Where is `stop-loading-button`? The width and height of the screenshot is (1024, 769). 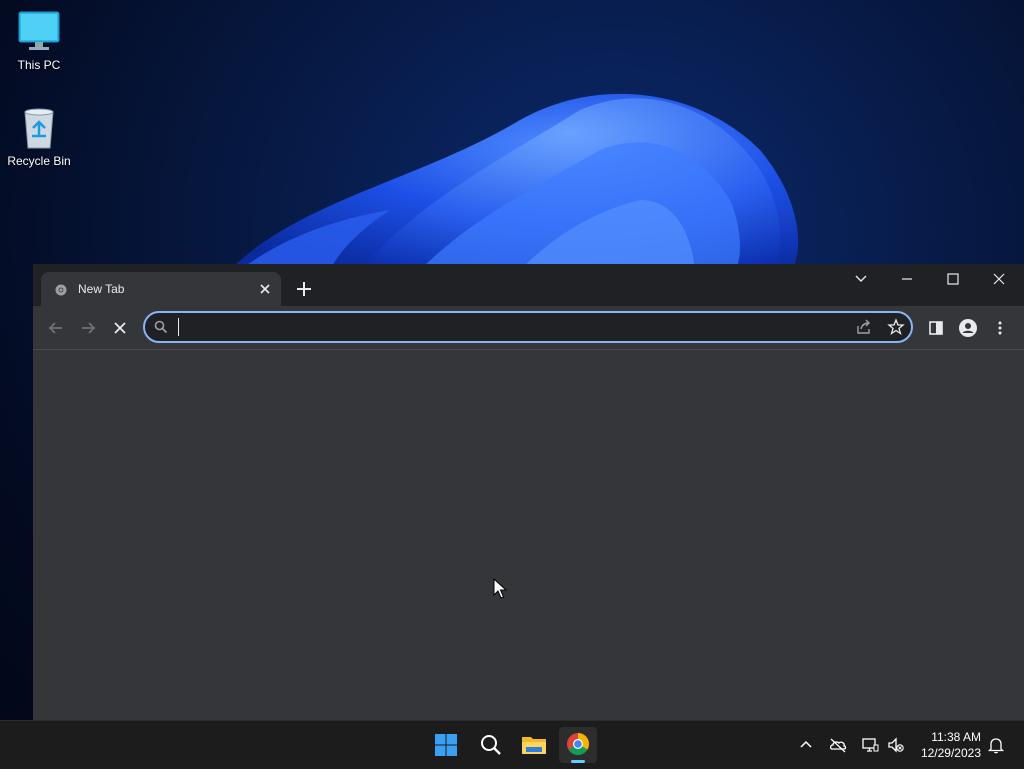
stop-loading-button is located at coordinates (120, 328).